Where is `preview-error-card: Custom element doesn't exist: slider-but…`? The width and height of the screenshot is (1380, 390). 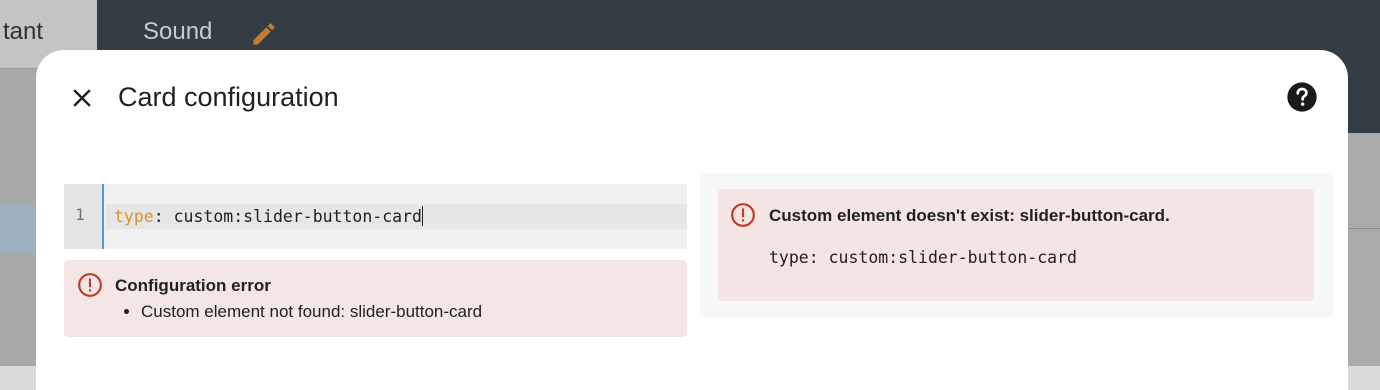
preview-error-card: Custom element doesn't exist: slider-but… is located at coordinates (1016, 245).